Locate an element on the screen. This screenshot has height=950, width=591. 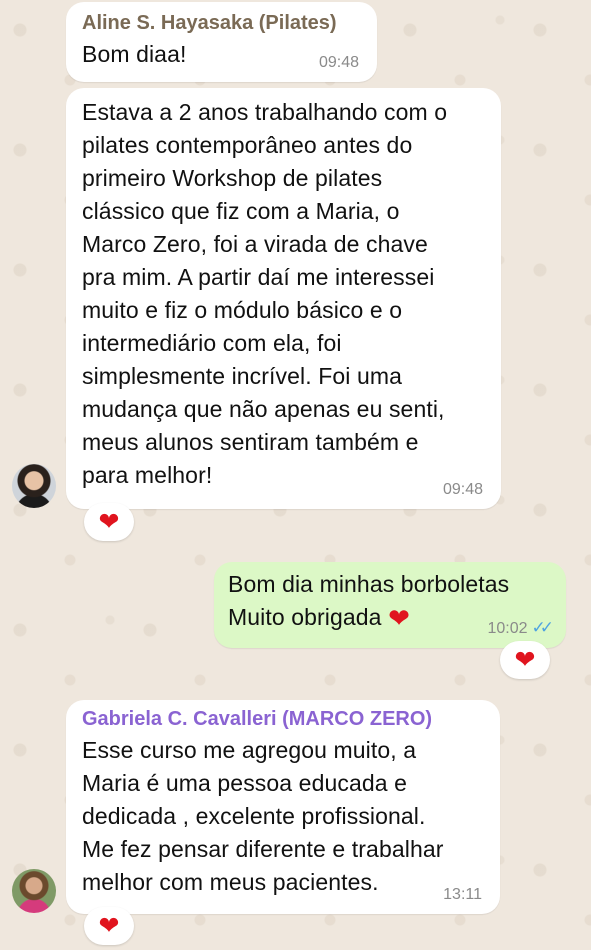
double-check-icon: ✓✓ is located at coordinates (542, 627).